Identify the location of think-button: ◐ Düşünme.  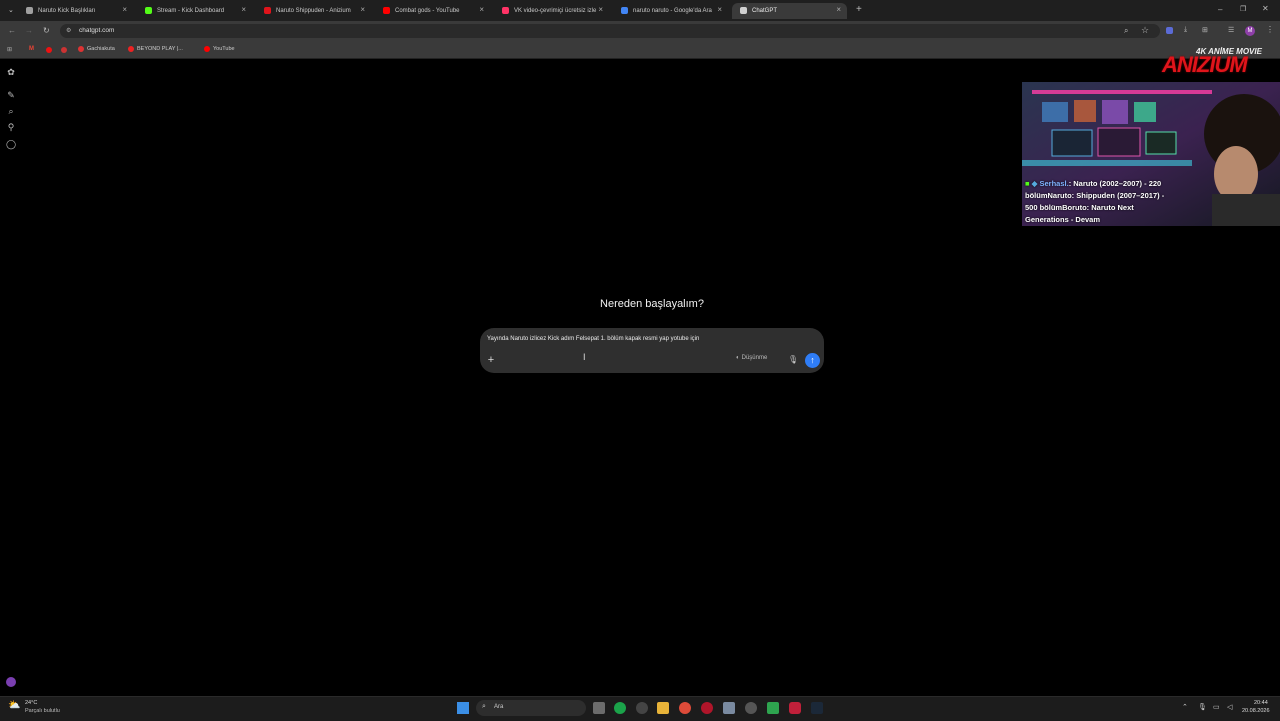
(751, 358).